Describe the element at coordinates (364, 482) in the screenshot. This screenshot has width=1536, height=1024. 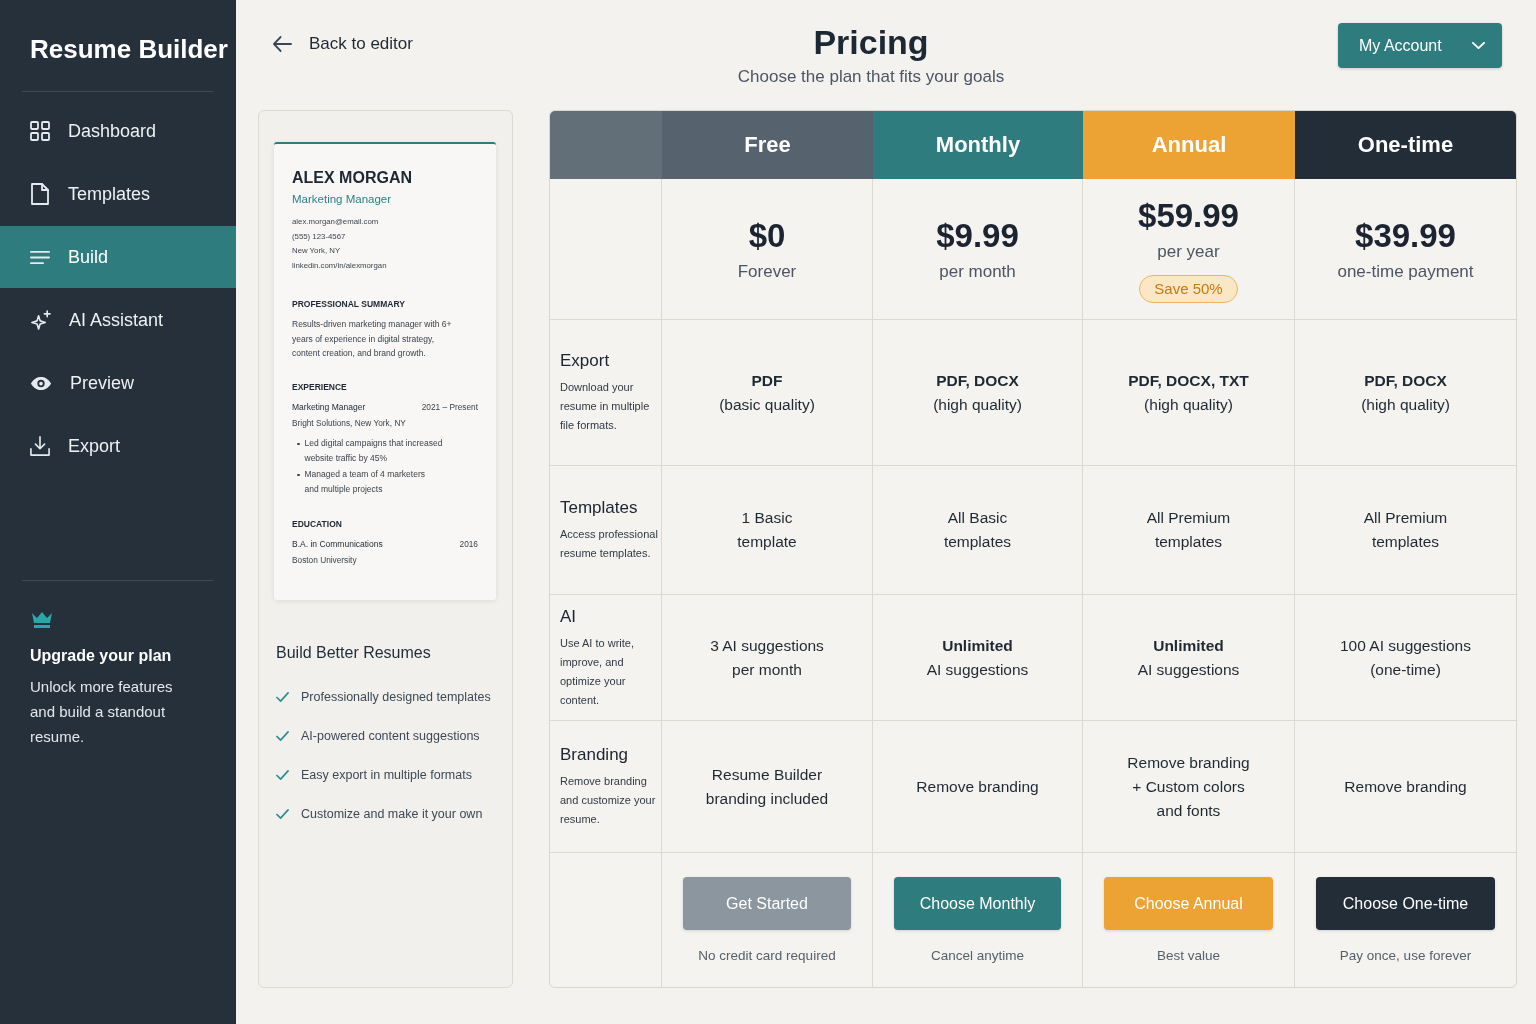
I see `resume-bullet-text: Managed a team of 4 marketers and multiple projects` at that location.